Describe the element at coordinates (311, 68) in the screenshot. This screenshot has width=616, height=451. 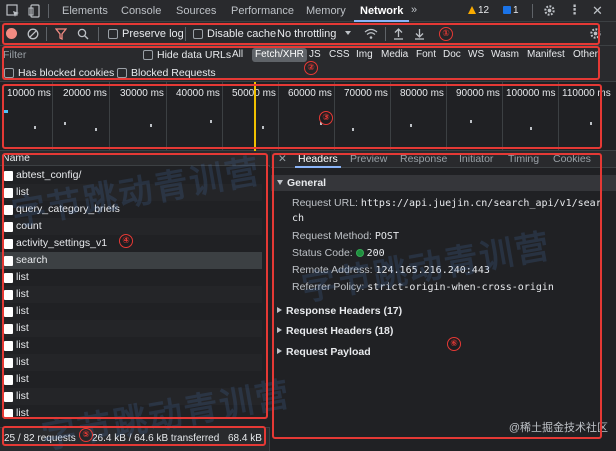
I see `annotation-number: ②` at that location.